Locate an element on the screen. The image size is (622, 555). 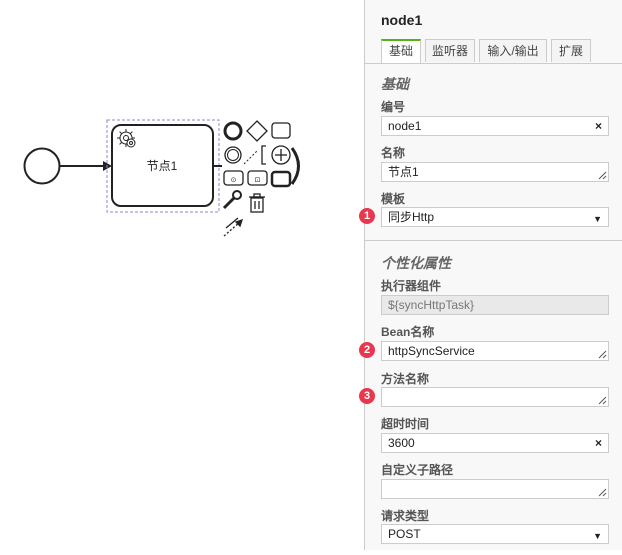
task-label: 节点1 is located at coordinates (162, 166).